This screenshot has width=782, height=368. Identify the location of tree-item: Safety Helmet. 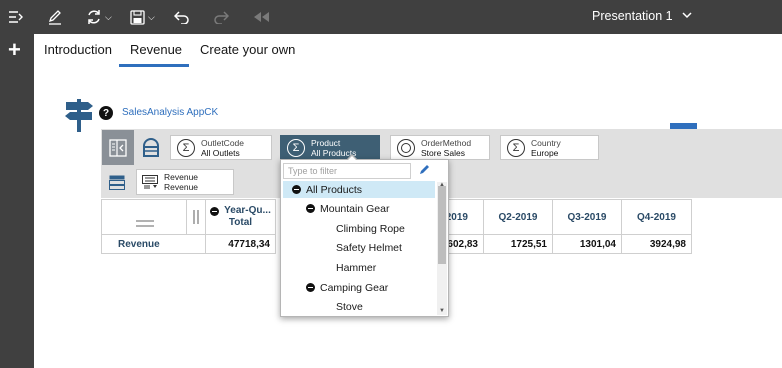
(359, 247).